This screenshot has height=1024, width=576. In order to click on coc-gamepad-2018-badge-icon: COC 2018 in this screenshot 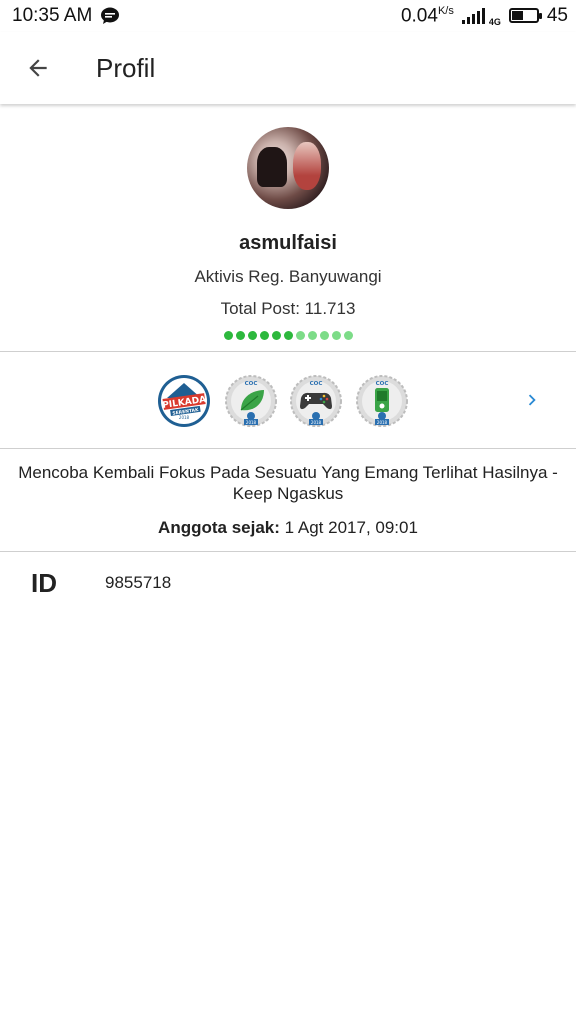, I will do `click(316, 401)`.